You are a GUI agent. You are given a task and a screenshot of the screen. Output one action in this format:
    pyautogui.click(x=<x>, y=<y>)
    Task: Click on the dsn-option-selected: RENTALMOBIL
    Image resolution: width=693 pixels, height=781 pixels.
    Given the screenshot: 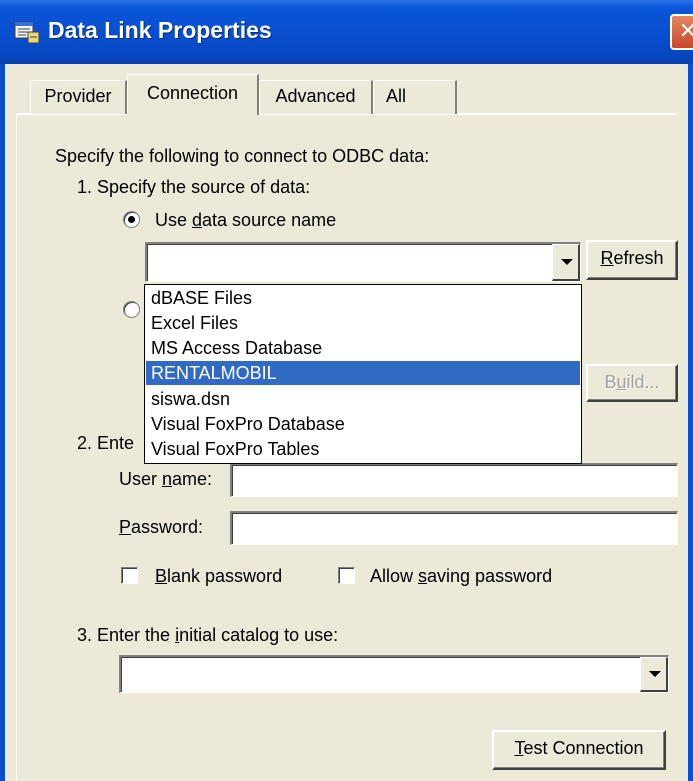 What is the action you would take?
    pyautogui.click(x=363, y=373)
    